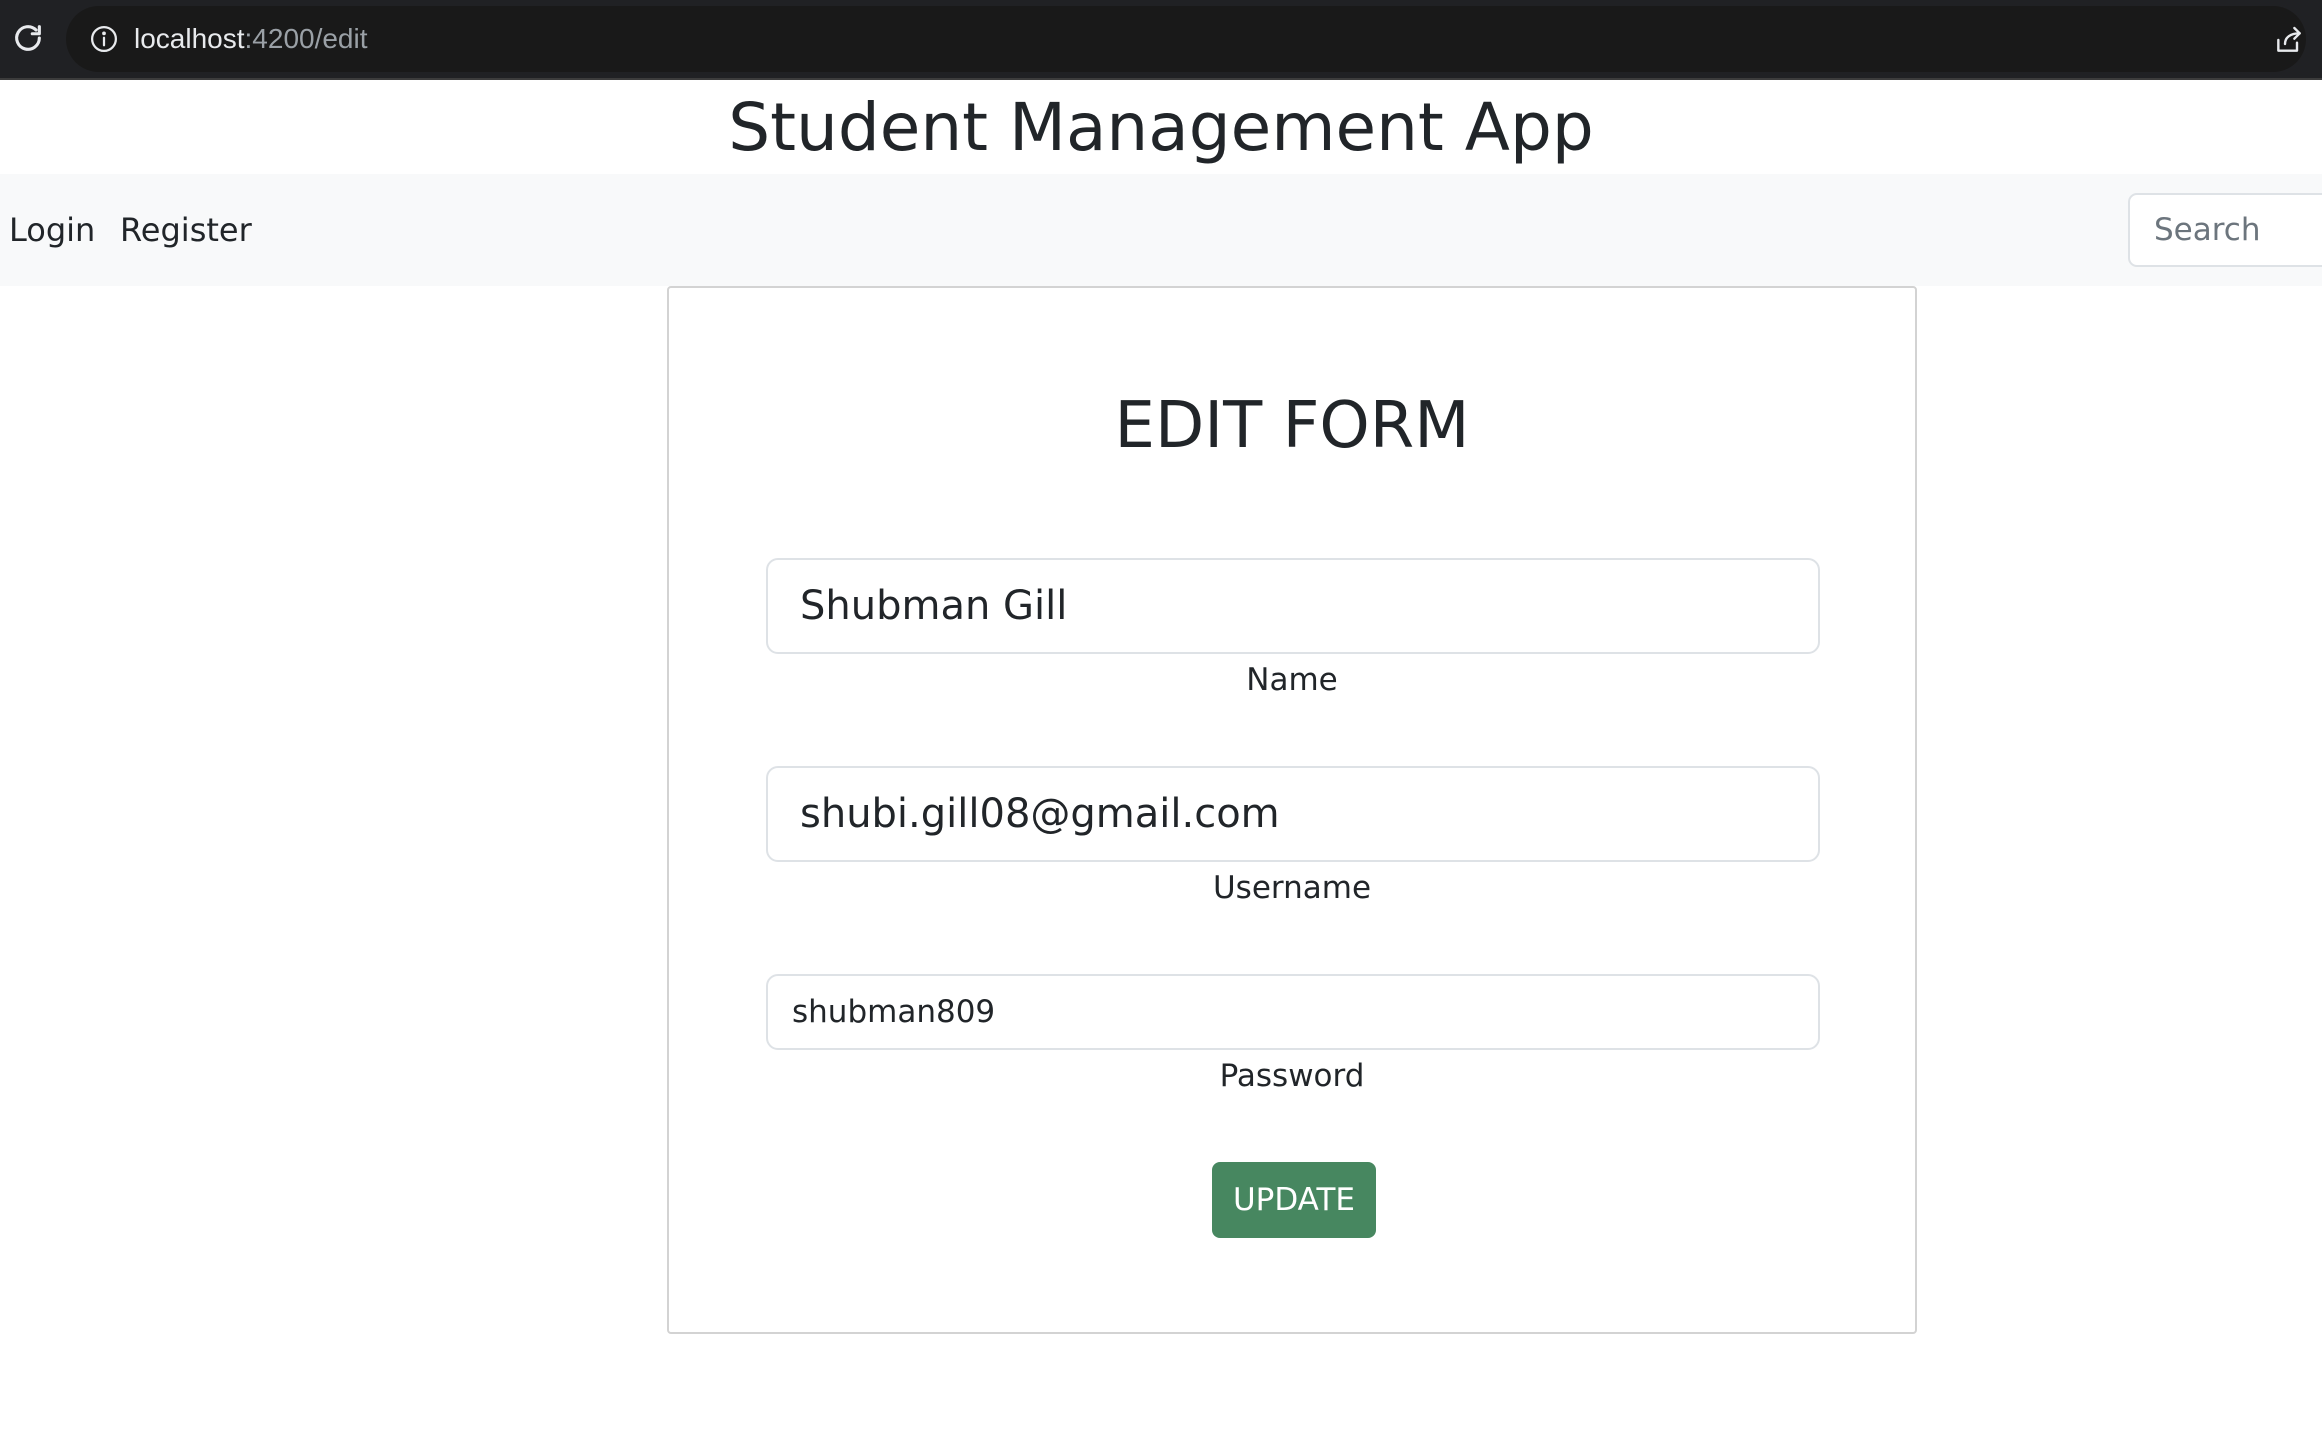 Image resolution: width=2322 pixels, height=1440 pixels. Describe the element at coordinates (1292, 680) in the screenshot. I see `name-label: Name` at that location.